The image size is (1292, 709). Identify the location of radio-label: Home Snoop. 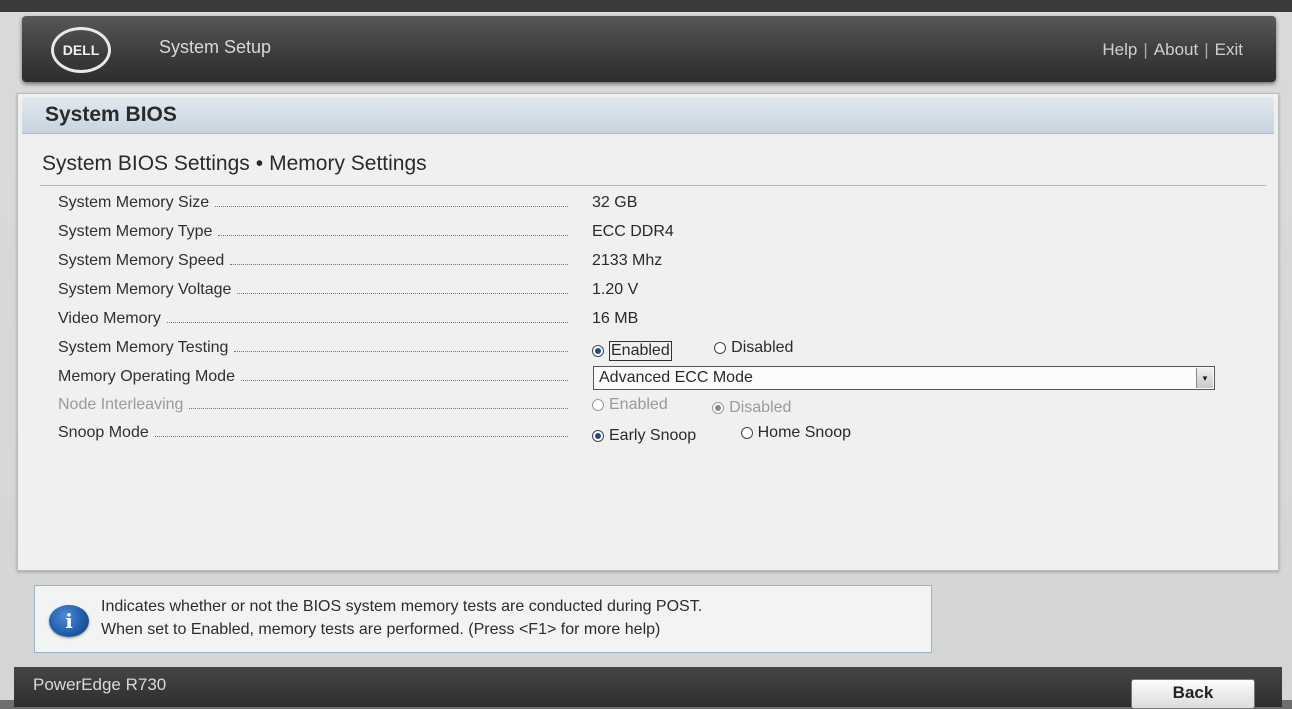
(804, 432).